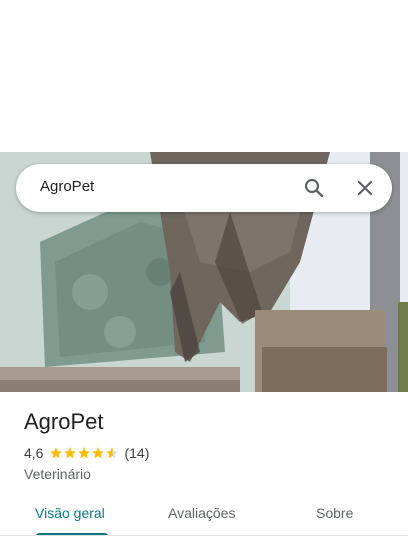 Image resolution: width=408 pixels, height=544 pixels. What do you see at coordinates (34, 453) in the screenshot?
I see `rating-value: 4,6` at bounding box center [34, 453].